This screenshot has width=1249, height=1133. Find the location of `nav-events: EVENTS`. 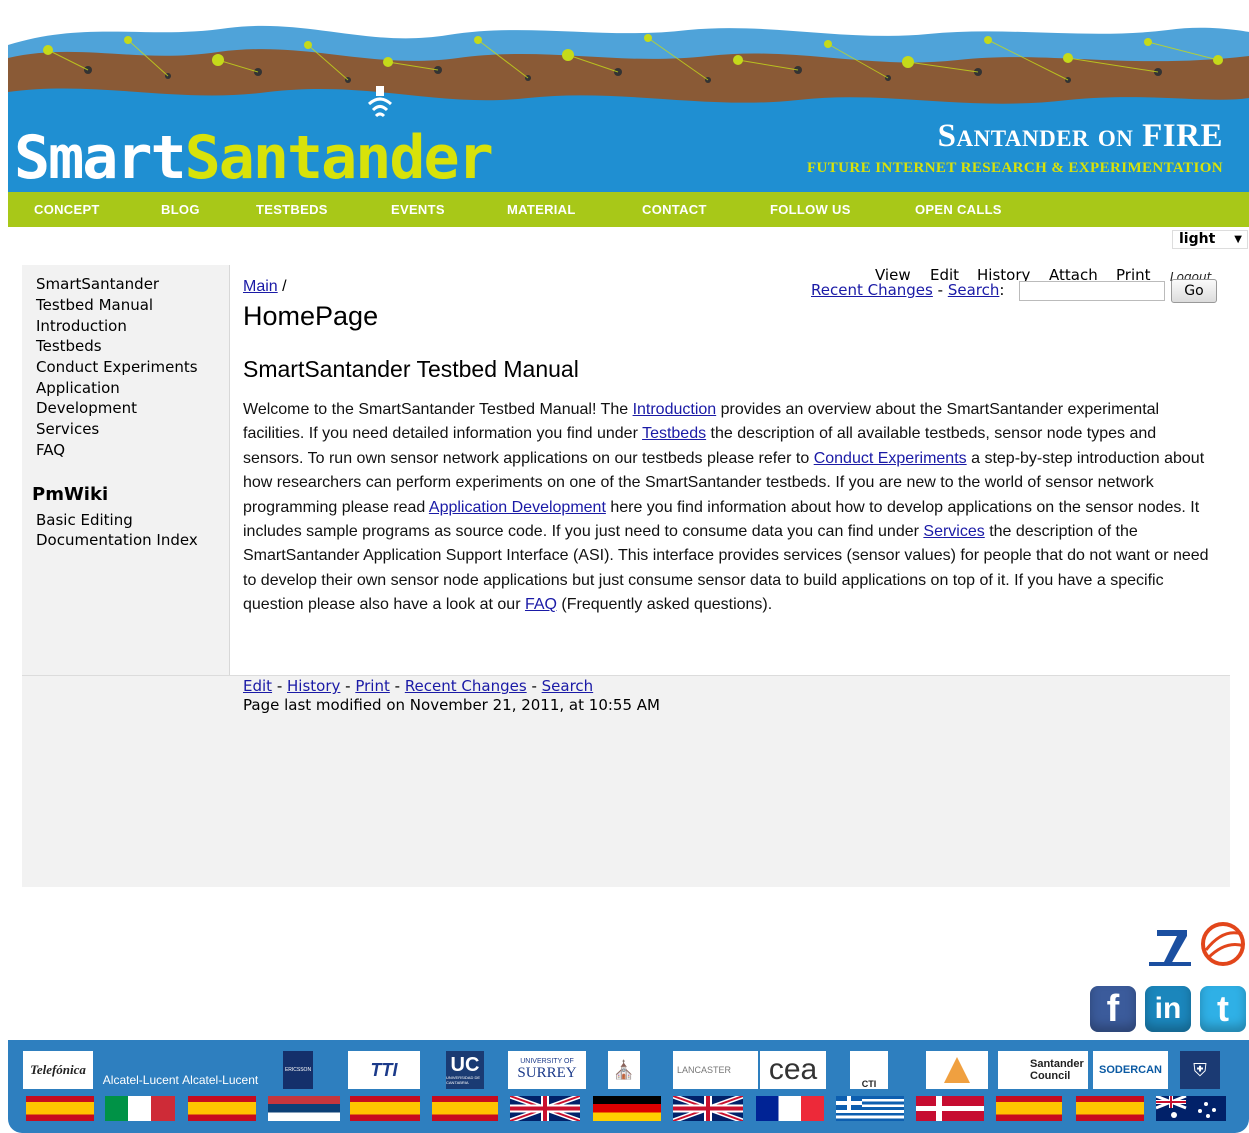

nav-events: EVENTS is located at coordinates (418, 209).